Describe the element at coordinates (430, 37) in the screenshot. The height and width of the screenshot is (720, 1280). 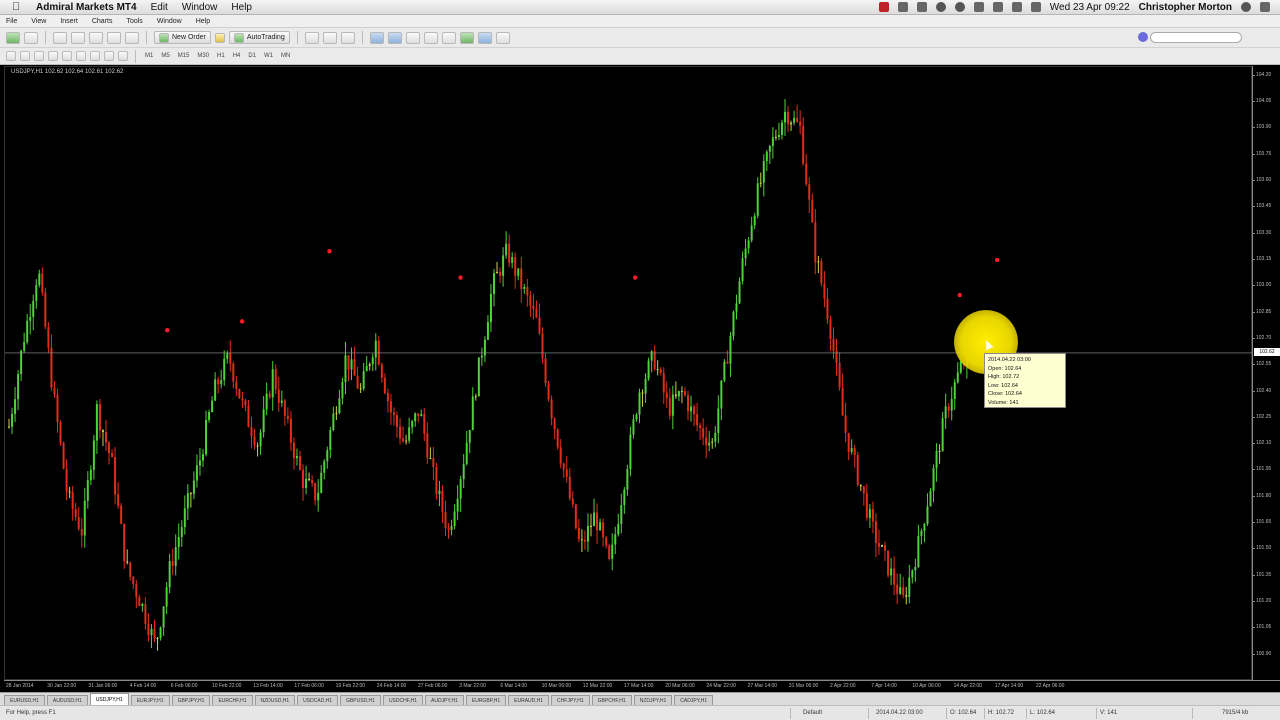
I see `chart-shift-icon` at that location.